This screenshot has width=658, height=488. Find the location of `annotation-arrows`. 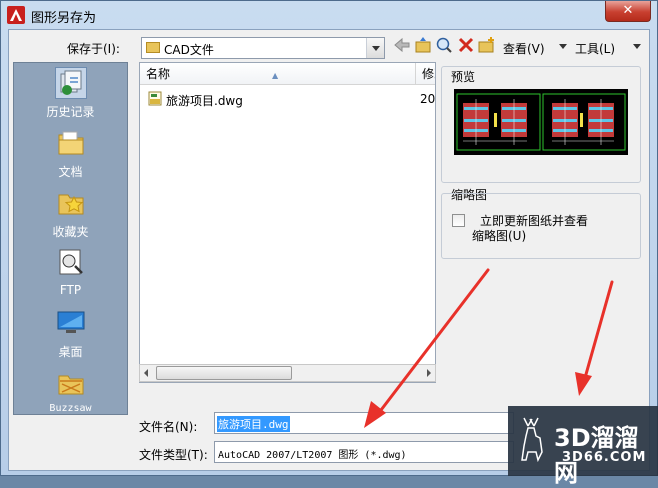

annotation-arrows is located at coordinates (489, 348).